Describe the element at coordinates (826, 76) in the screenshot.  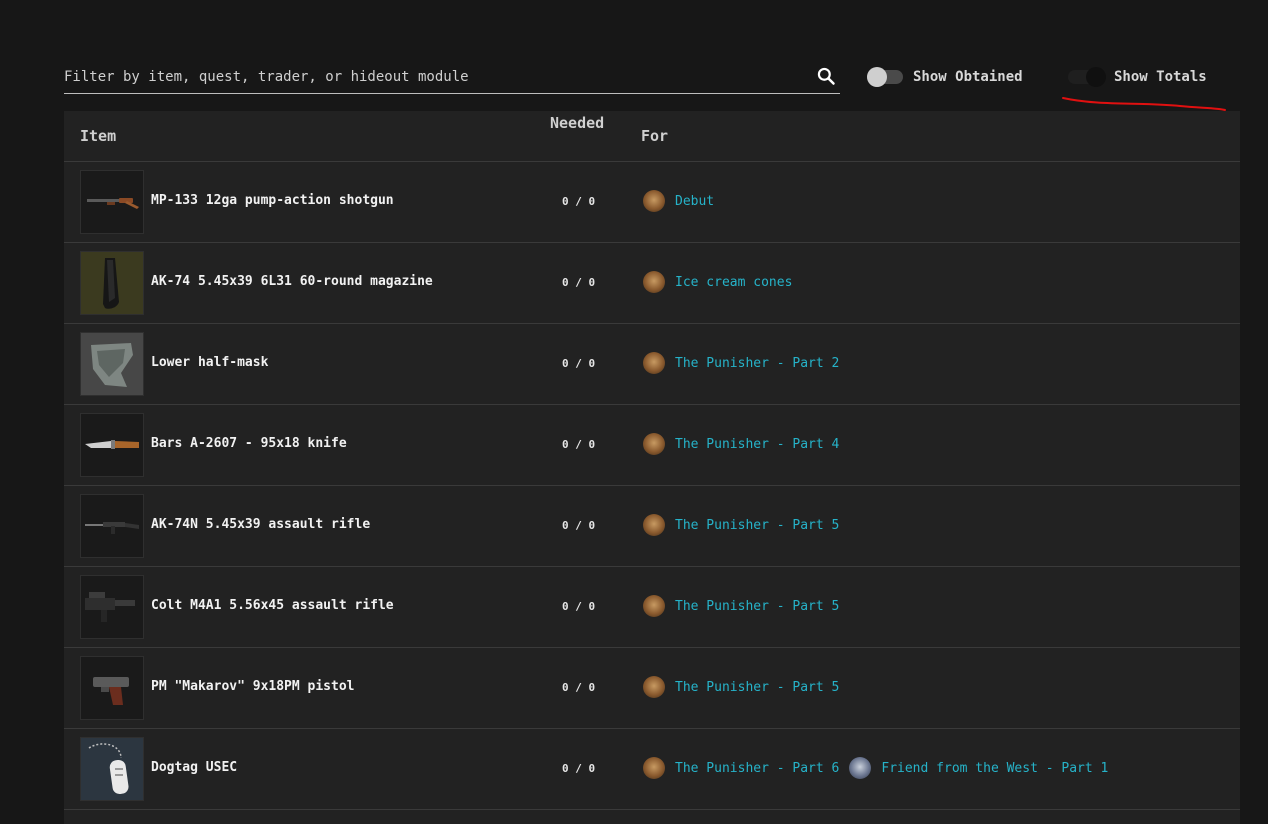
I see `search-icon` at that location.